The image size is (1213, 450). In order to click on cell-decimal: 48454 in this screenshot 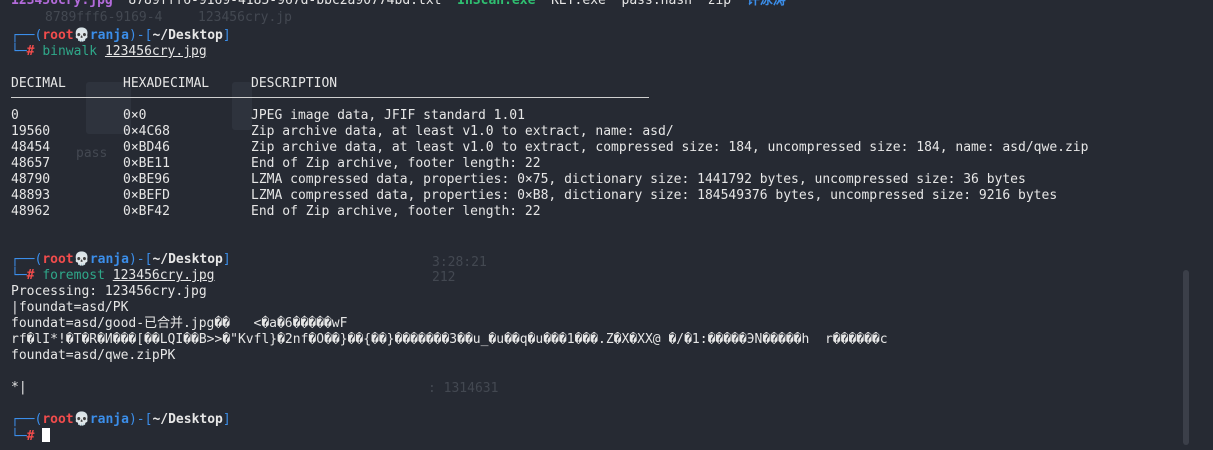, I will do `click(31, 147)`.